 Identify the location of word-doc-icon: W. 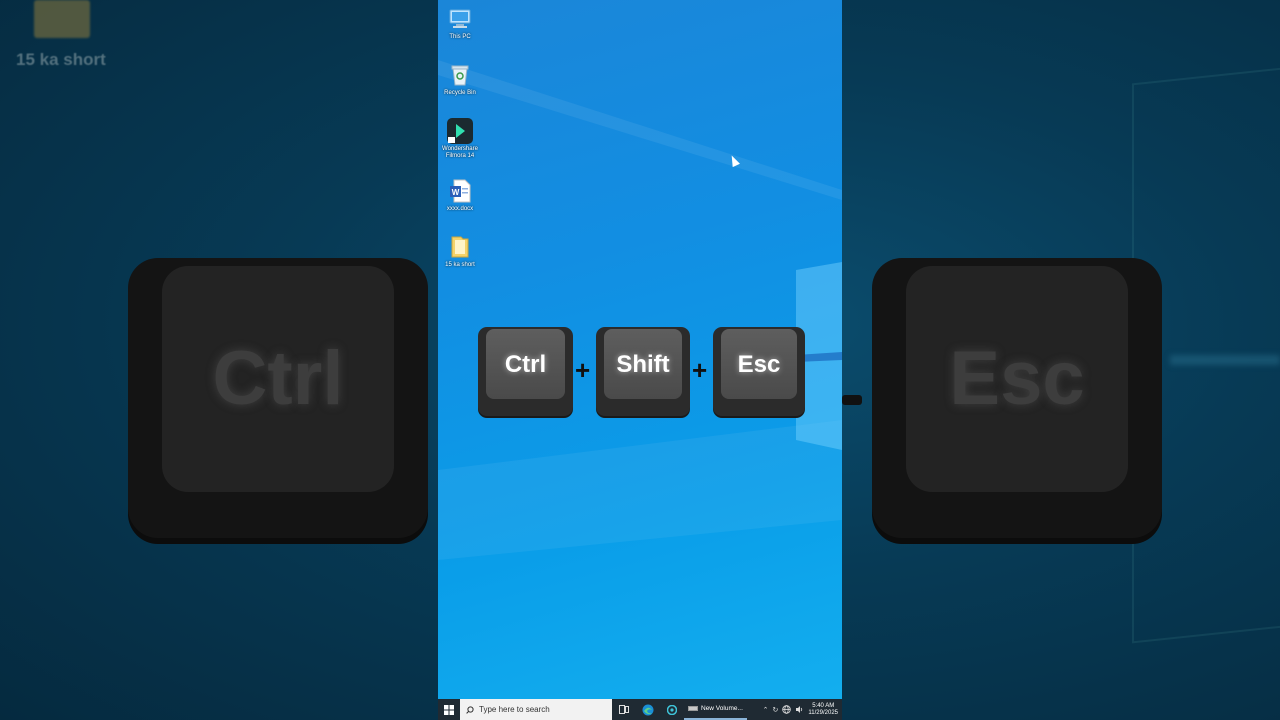
(460, 191).